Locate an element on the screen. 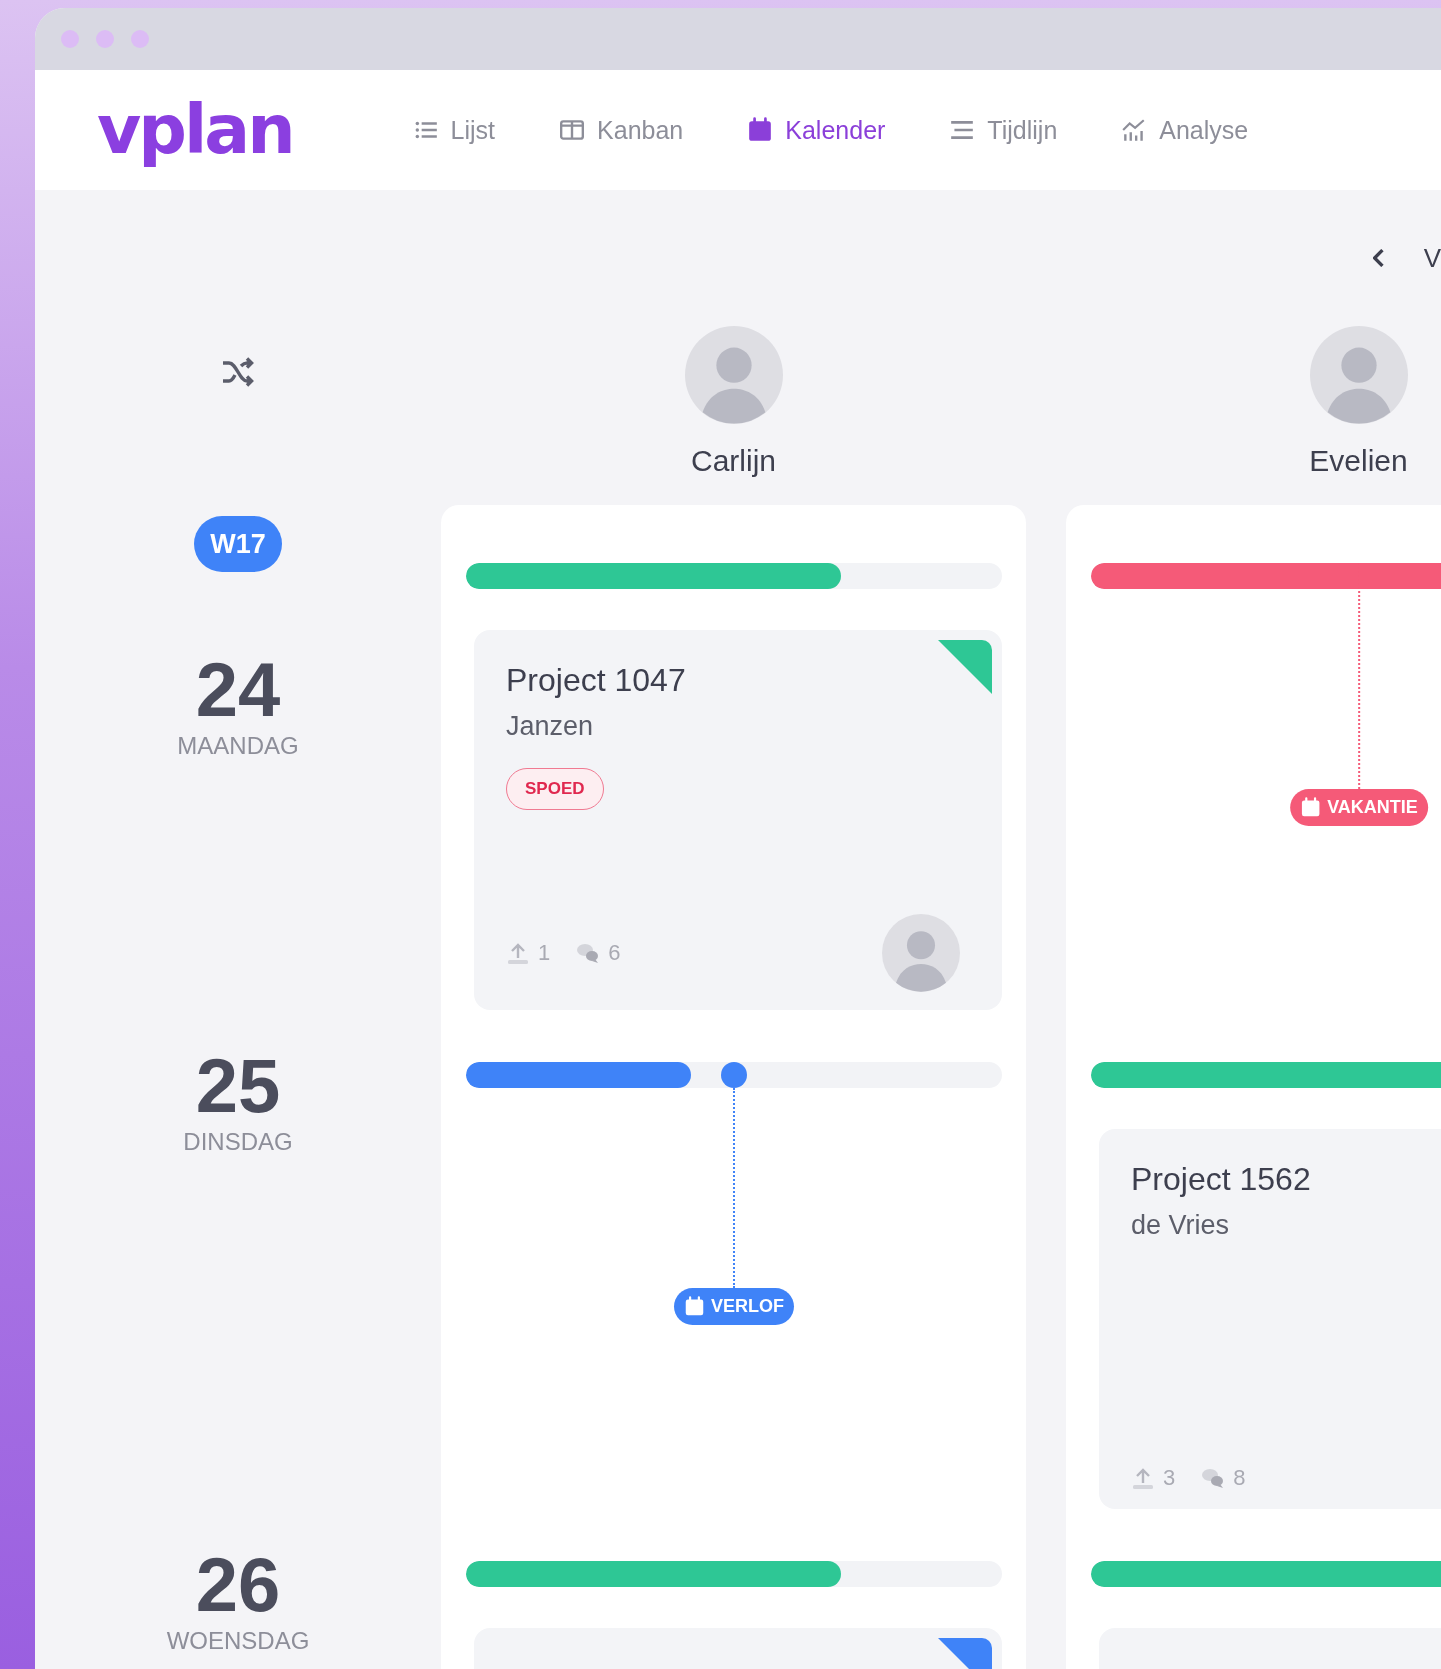 The height and width of the screenshot is (1669, 1441). comment-count: 6 is located at coordinates (614, 953).